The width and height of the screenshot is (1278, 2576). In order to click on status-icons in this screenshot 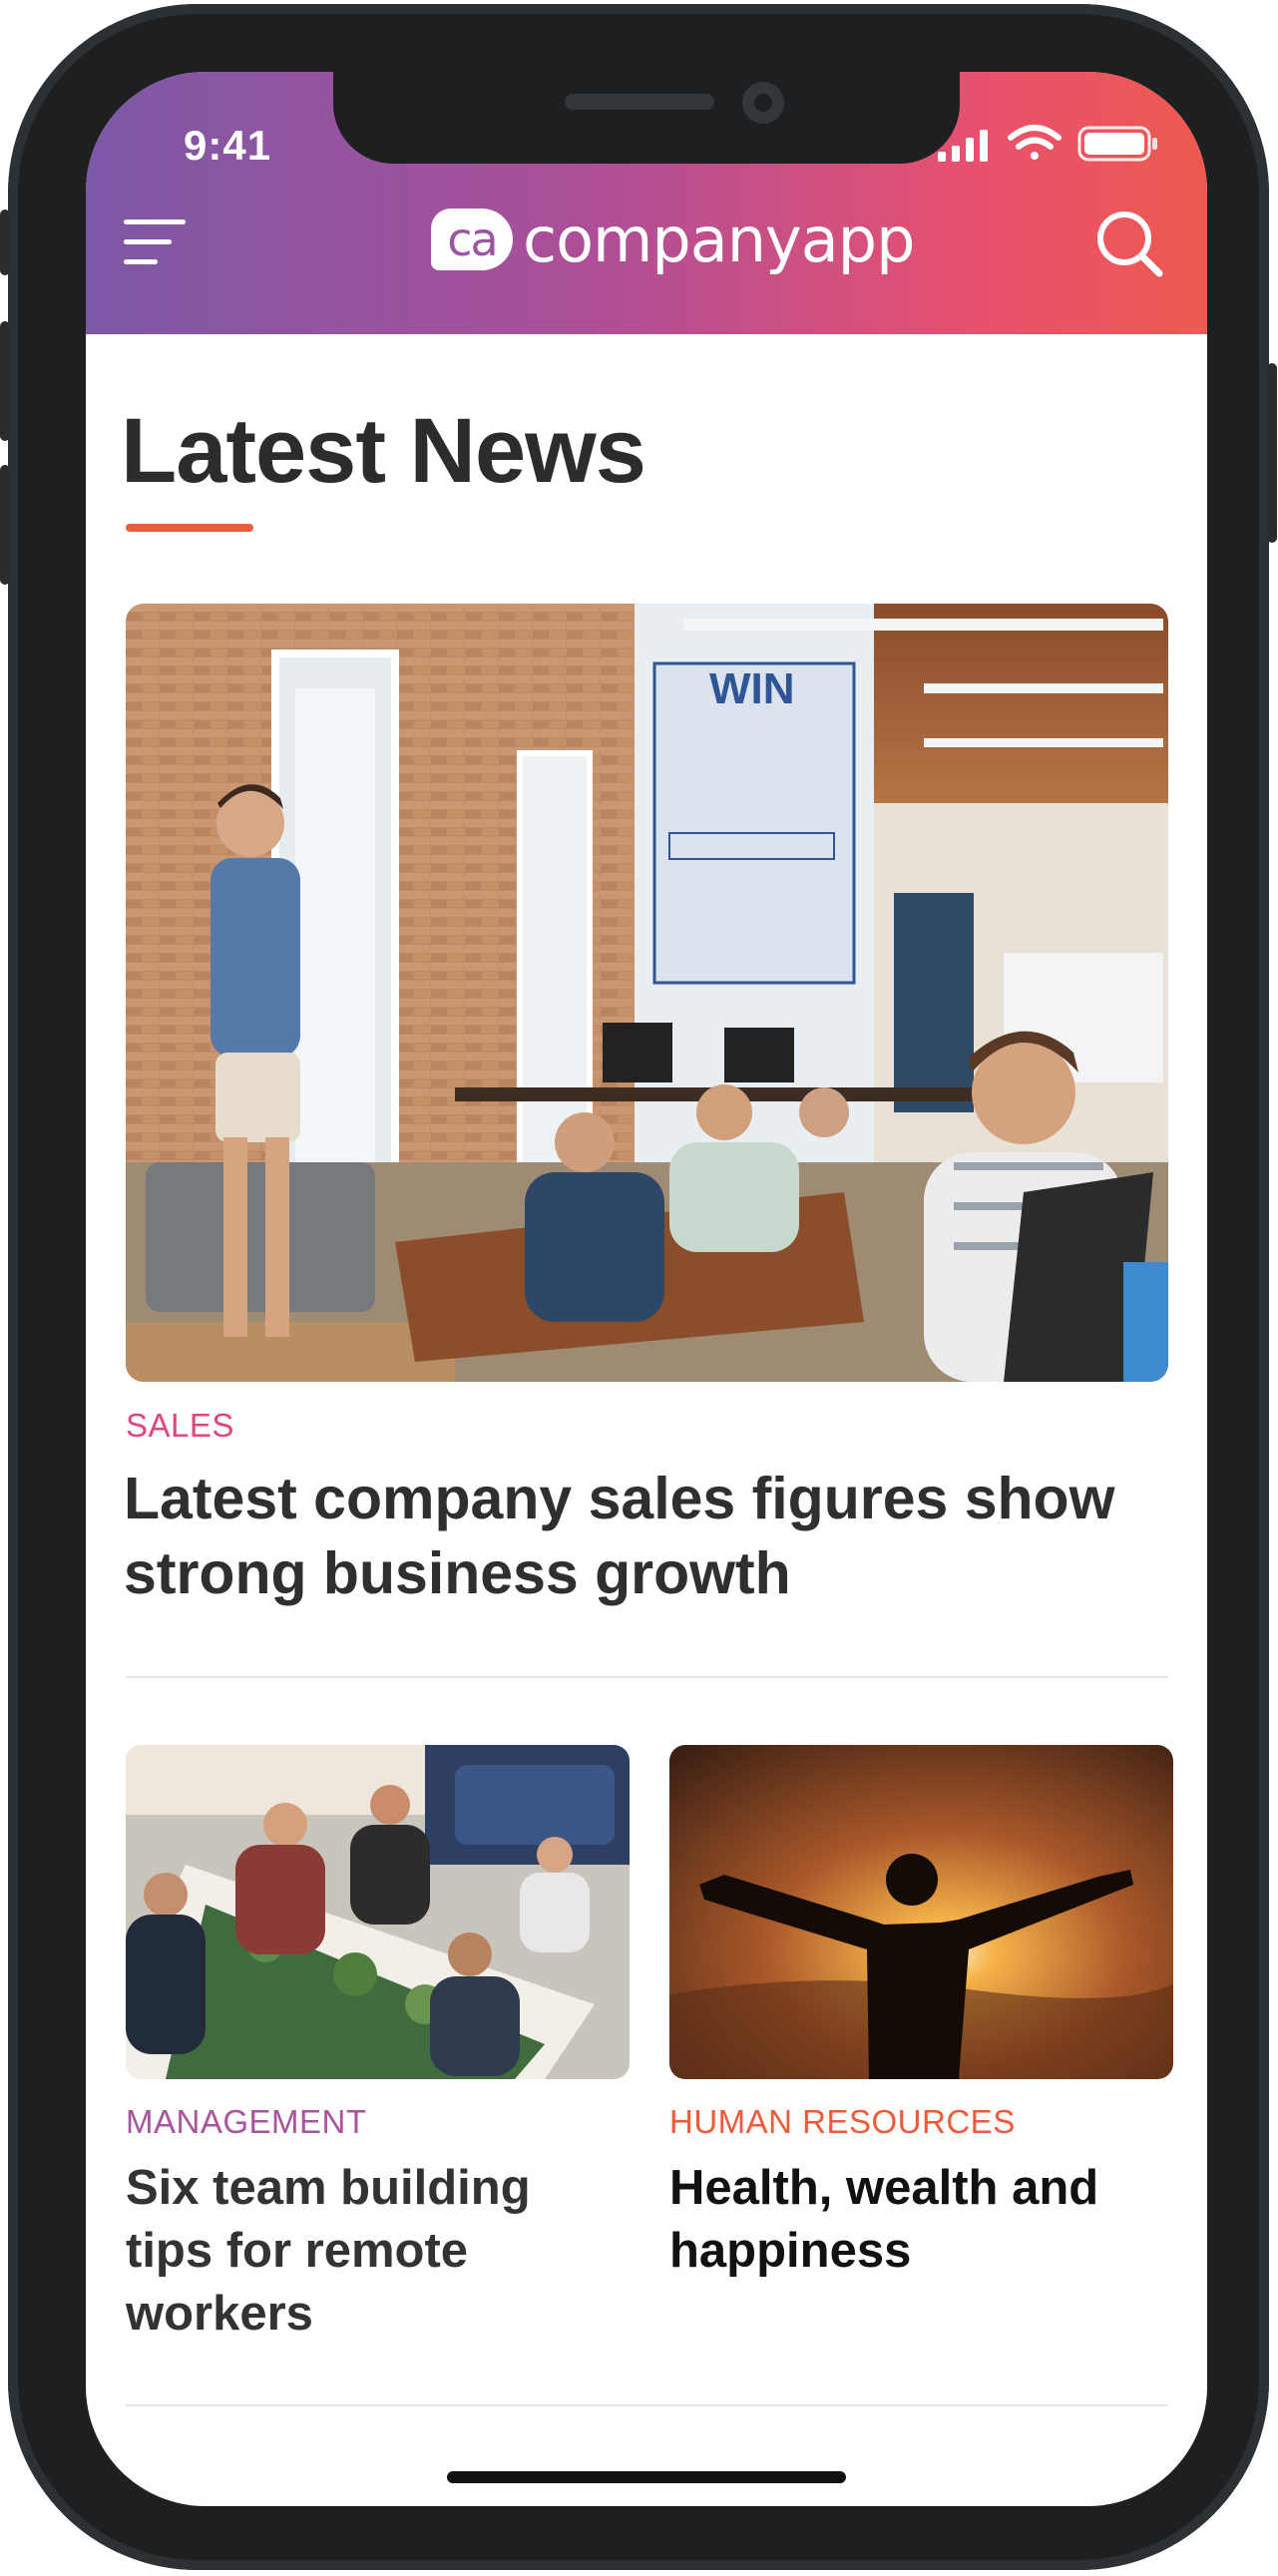, I will do `click(1052, 144)`.